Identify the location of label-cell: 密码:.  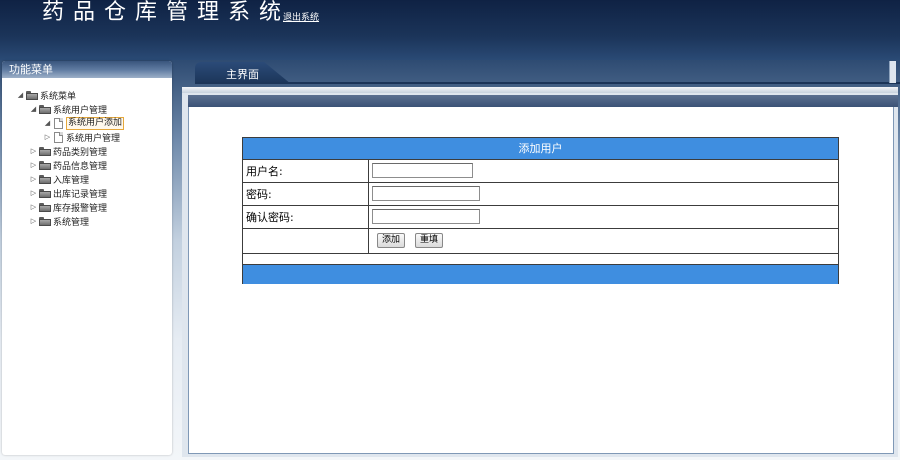
(306, 194).